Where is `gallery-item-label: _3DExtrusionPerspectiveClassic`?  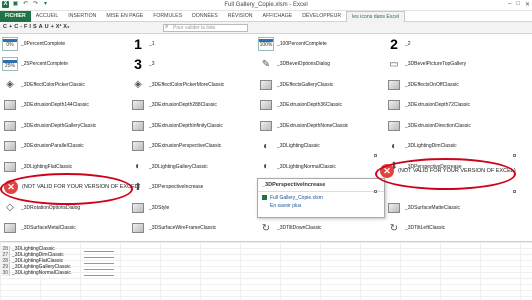
gallery-item-label: _3DExtrusionPerspectiveClassic is located at coordinates (185, 146).